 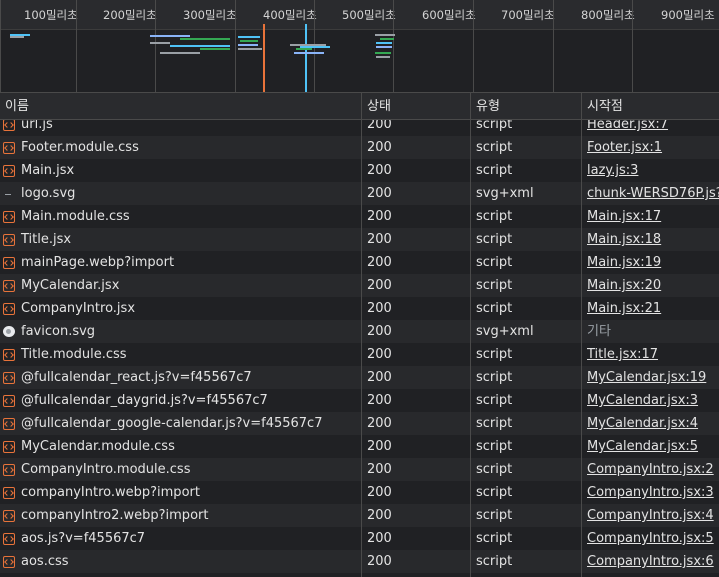 I want to click on request-name: CompanyIntro.module.css, so click(x=106, y=469).